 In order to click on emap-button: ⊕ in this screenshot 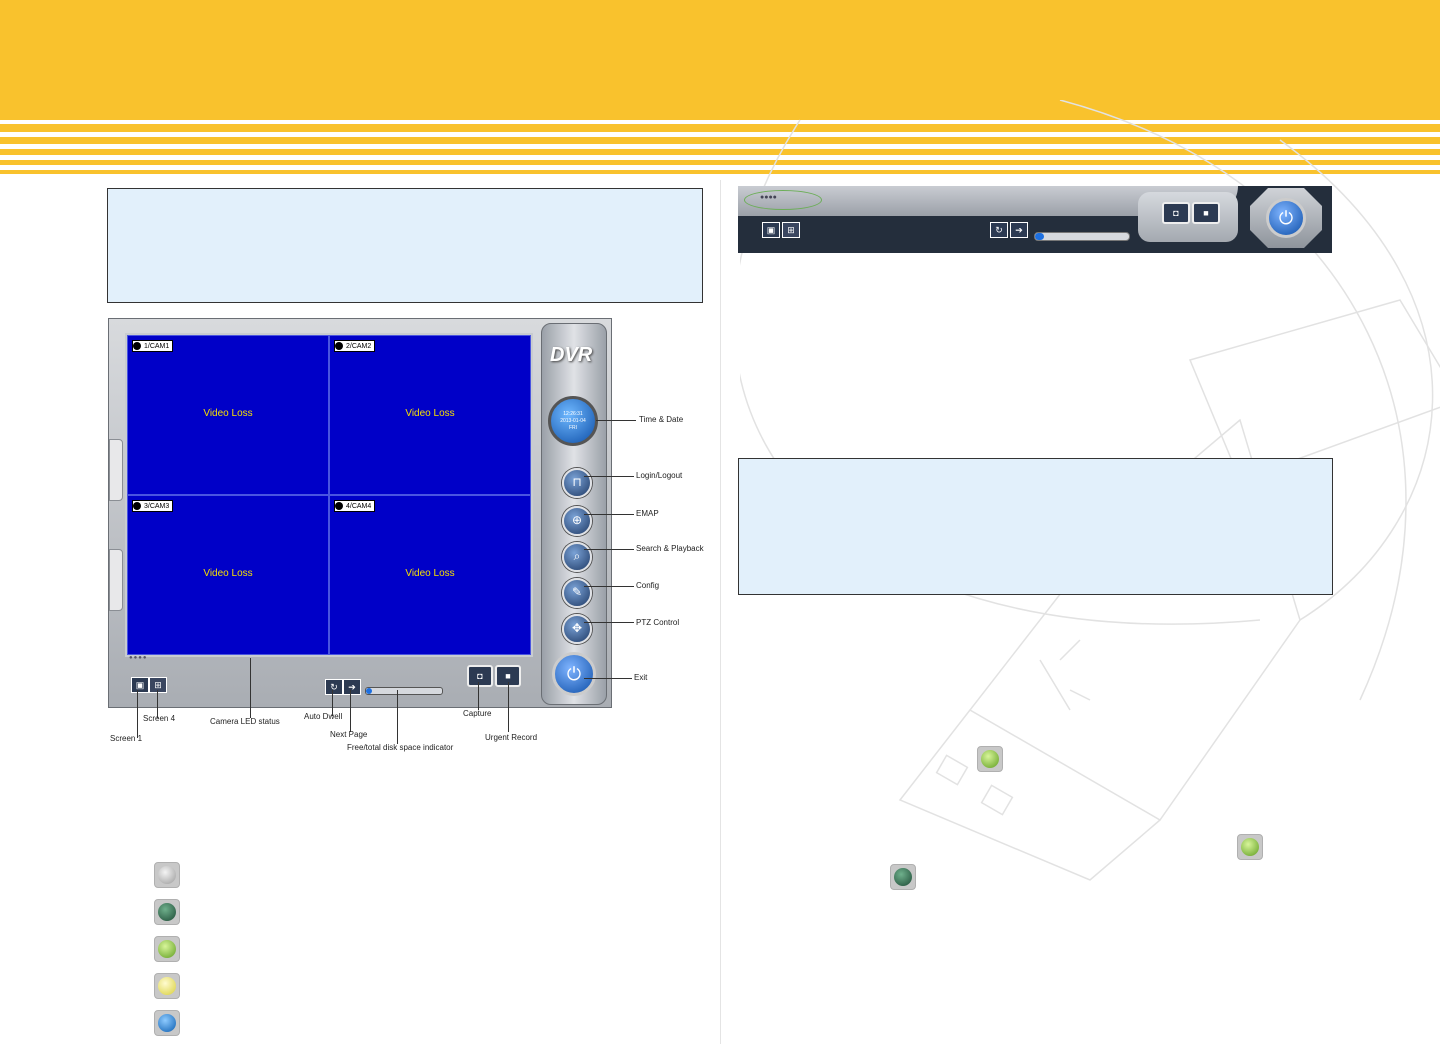, I will do `click(577, 521)`.